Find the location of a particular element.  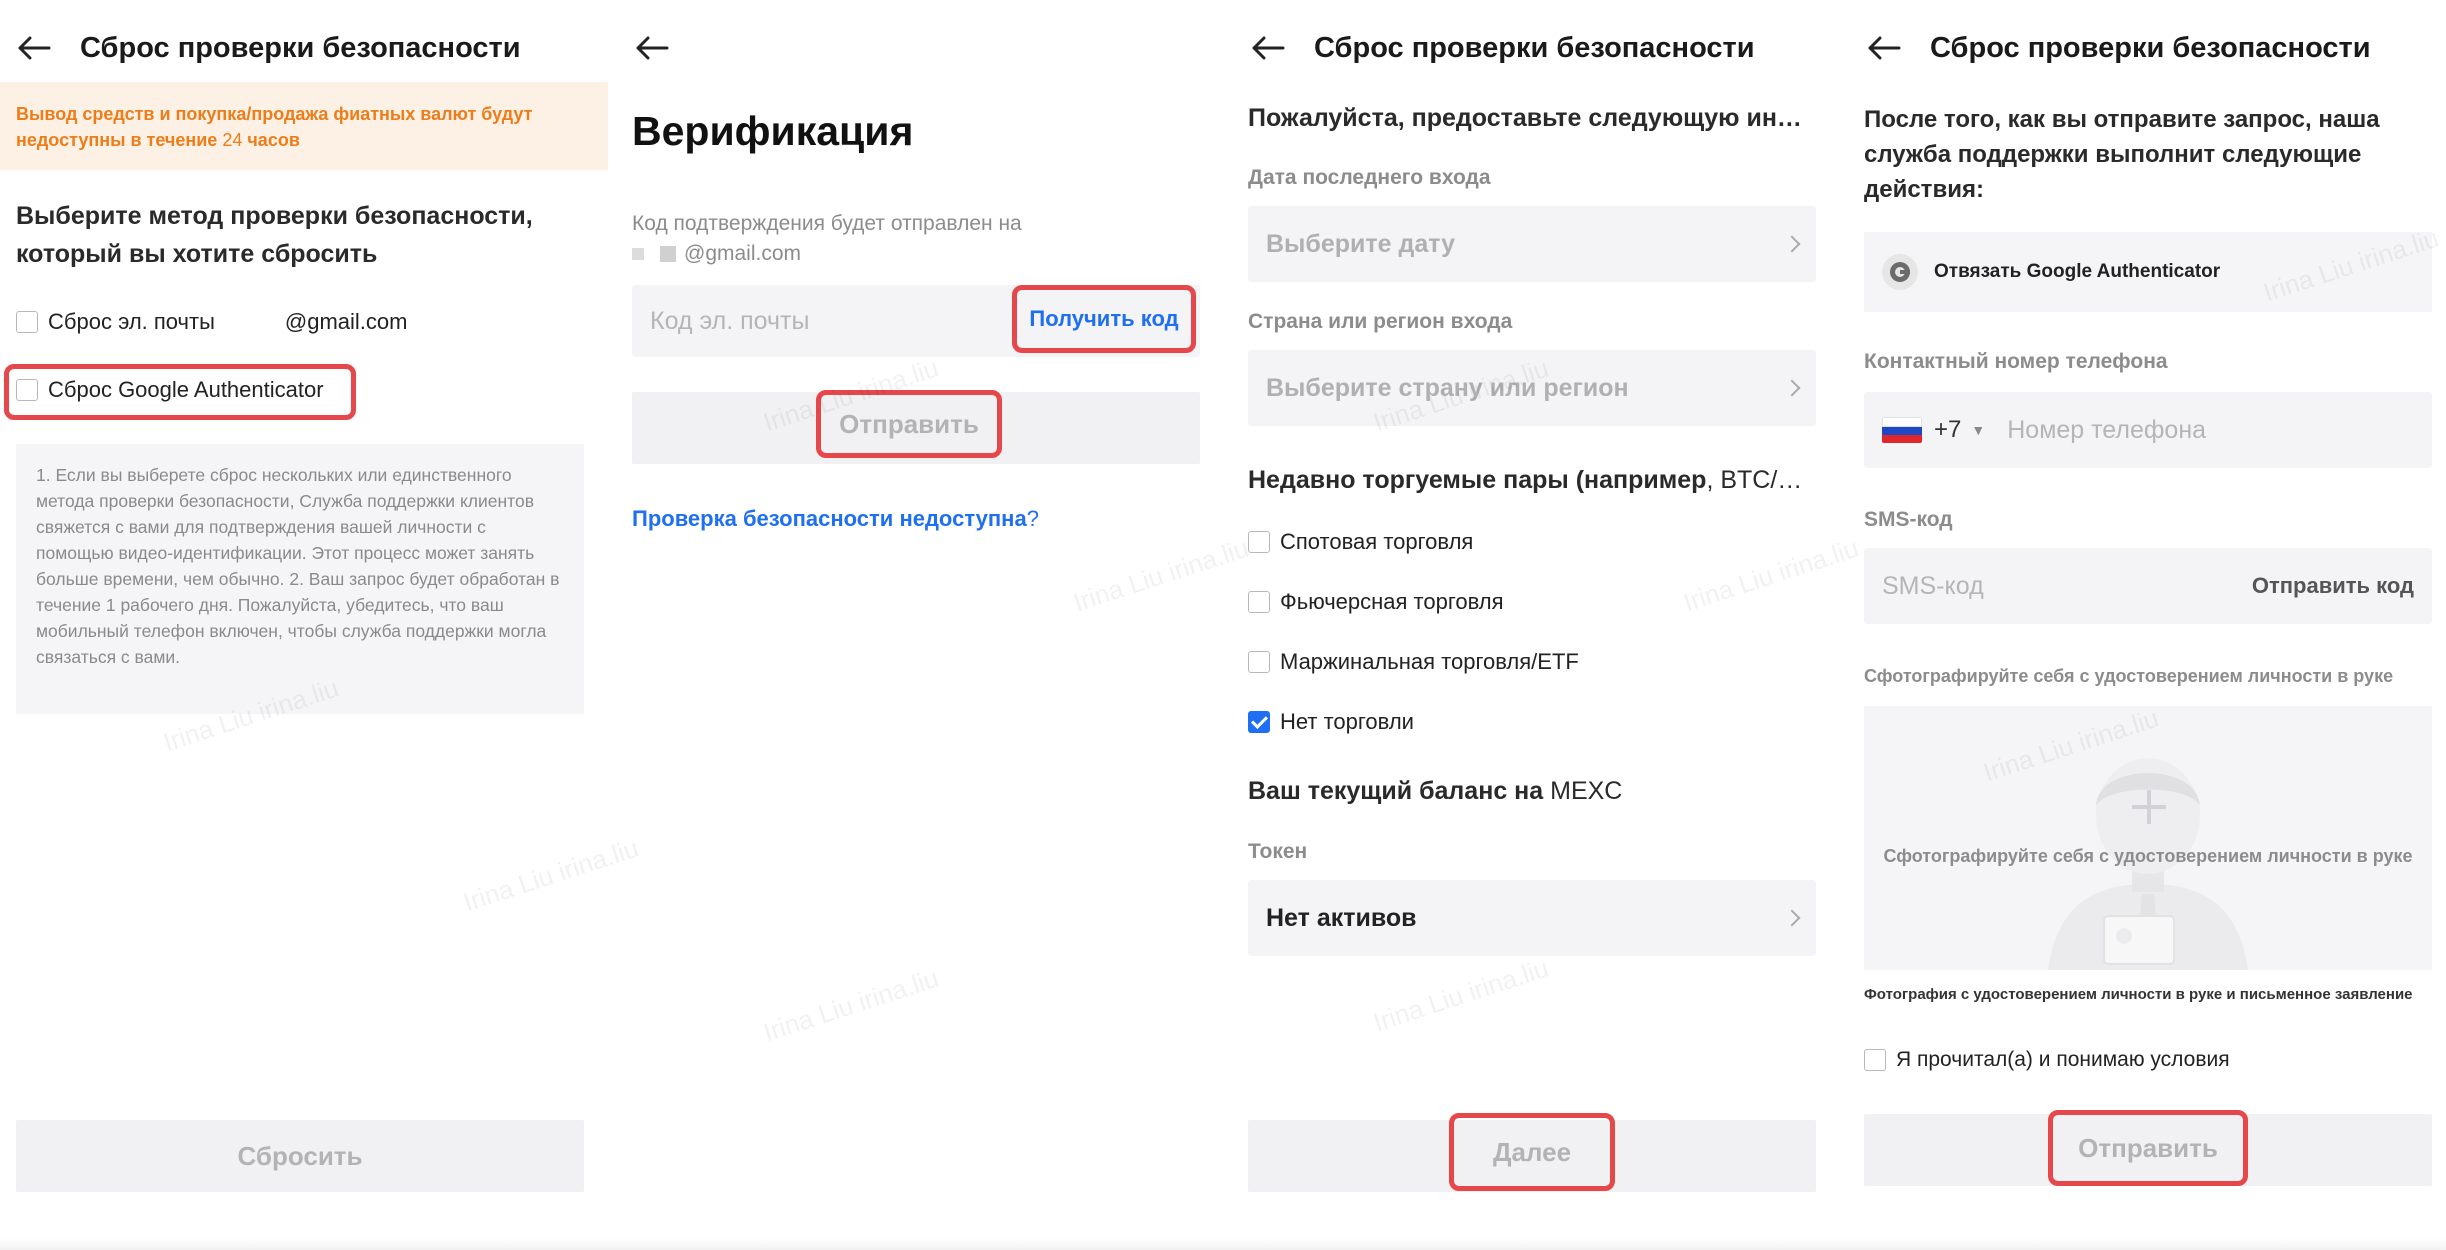

option-label: Спотовая торговля is located at coordinates (1377, 541).